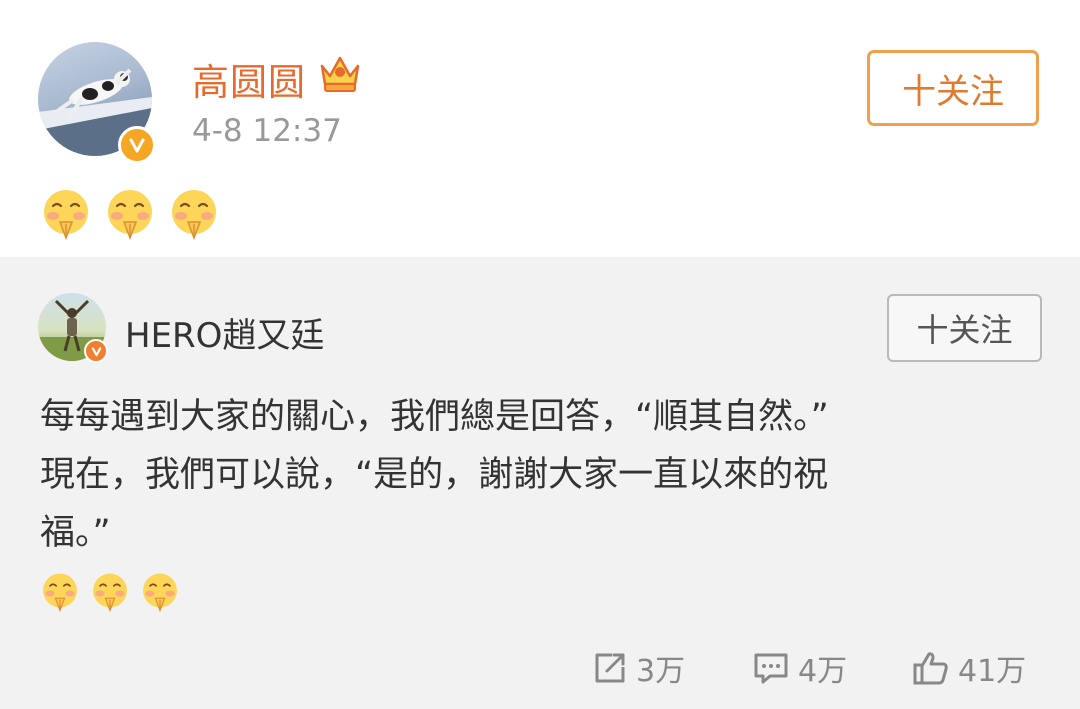  What do you see at coordinates (75, 533) in the screenshot?
I see `text-line: 福。”` at bounding box center [75, 533].